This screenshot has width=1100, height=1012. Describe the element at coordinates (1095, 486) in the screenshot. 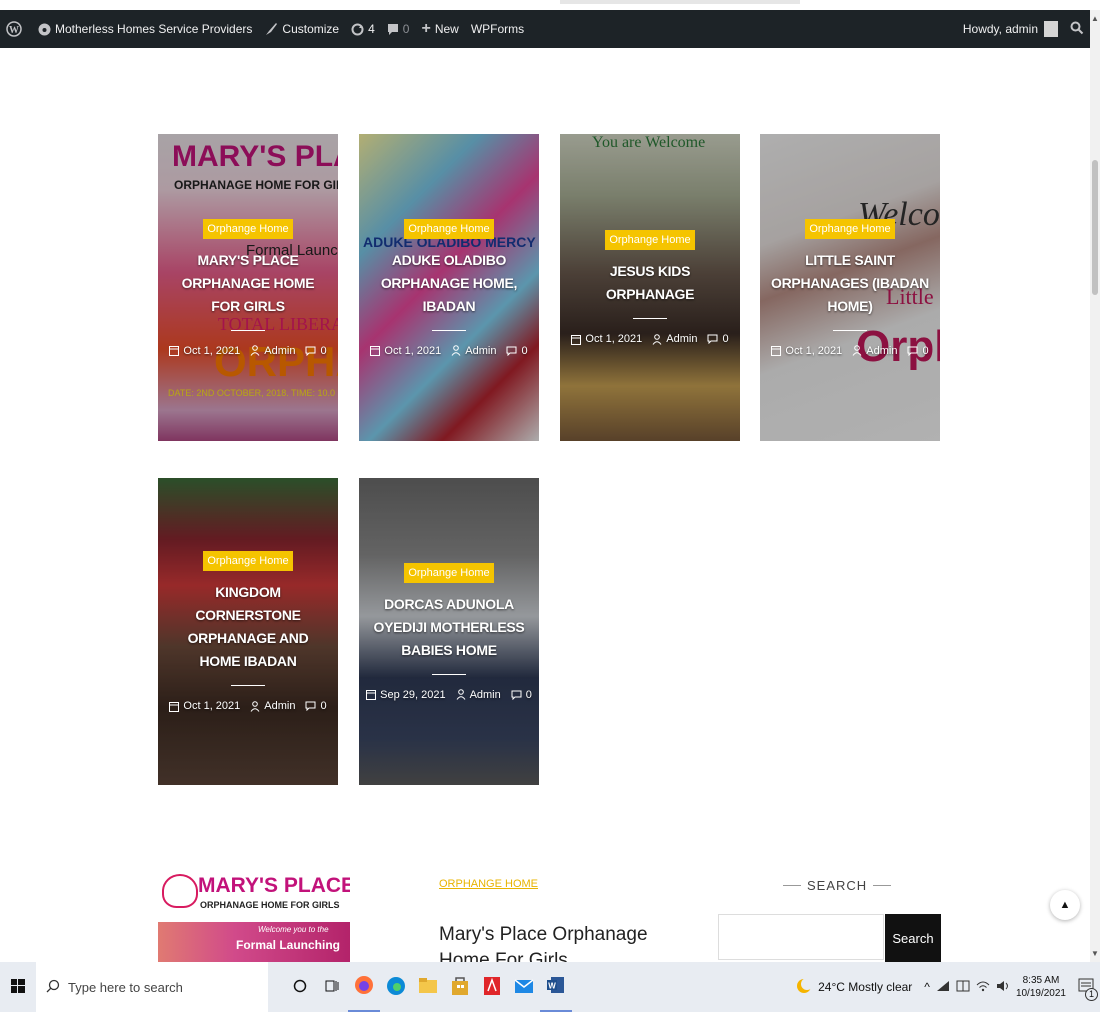

I see `page-scrollbar: ▲ ▼` at that location.